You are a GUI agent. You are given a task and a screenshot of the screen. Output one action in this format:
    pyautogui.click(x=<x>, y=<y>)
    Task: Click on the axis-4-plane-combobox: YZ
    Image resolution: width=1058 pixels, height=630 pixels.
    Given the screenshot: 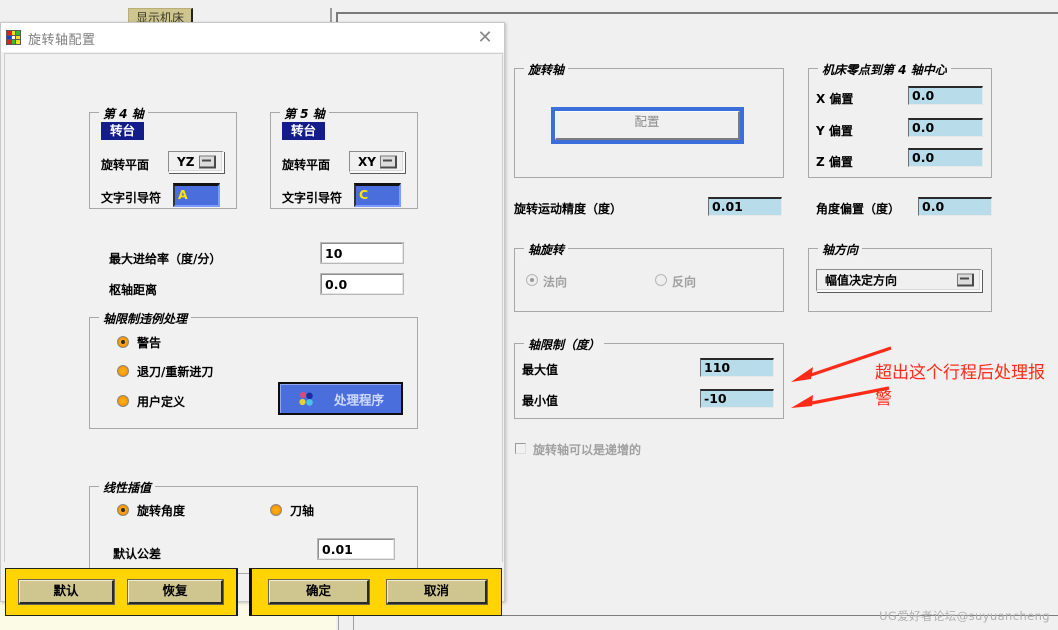 What is the action you would take?
    pyautogui.click(x=196, y=162)
    